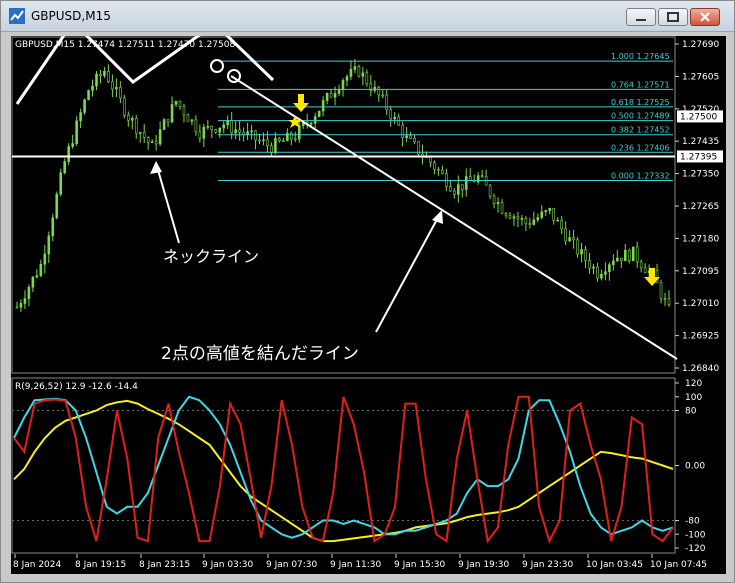  What do you see at coordinates (700, 337) in the screenshot?
I see `price-label: 1.26925` at bounding box center [700, 337].